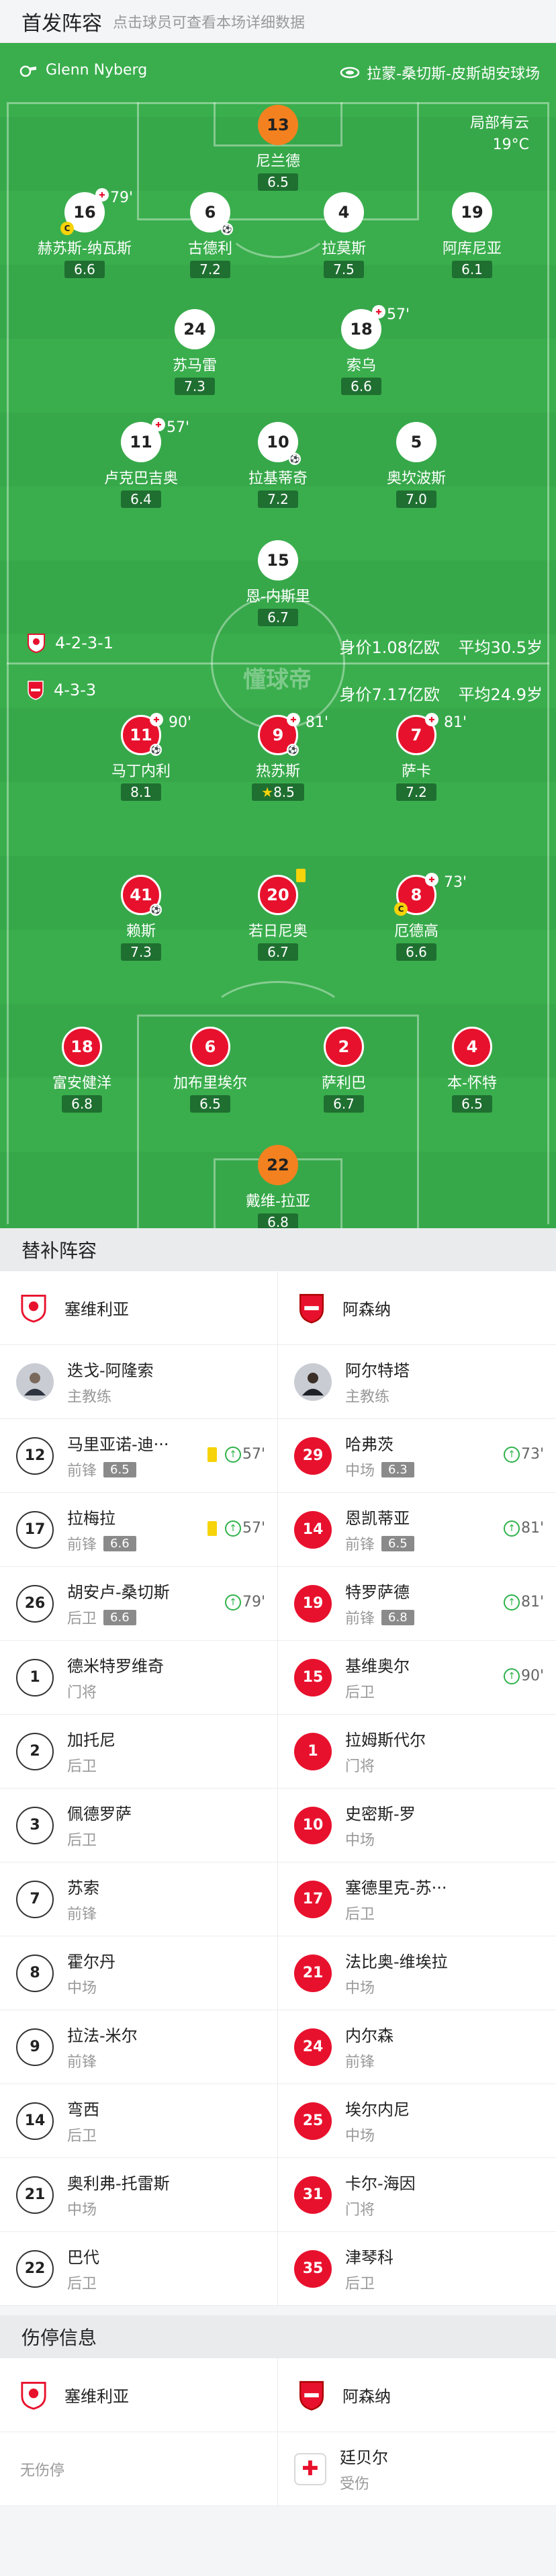  Describe the element at coordinates (141, 952) in the screenshot. I see `player-rating: 7.3` at that location.